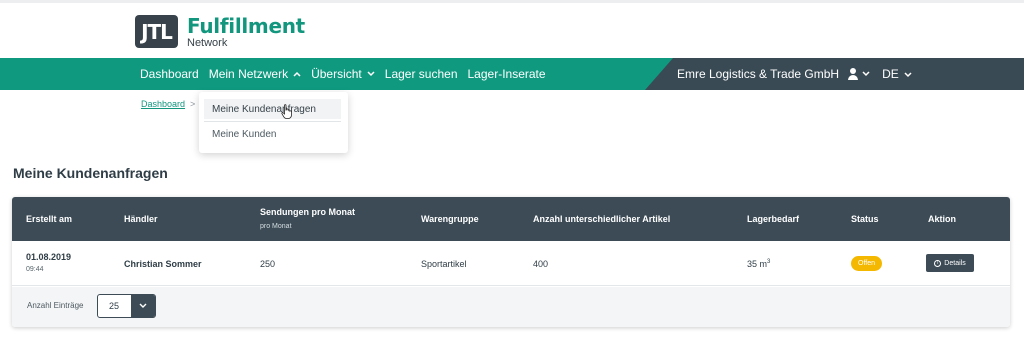  I want to click on entries-per-page-select: 25, so click(126, 306).